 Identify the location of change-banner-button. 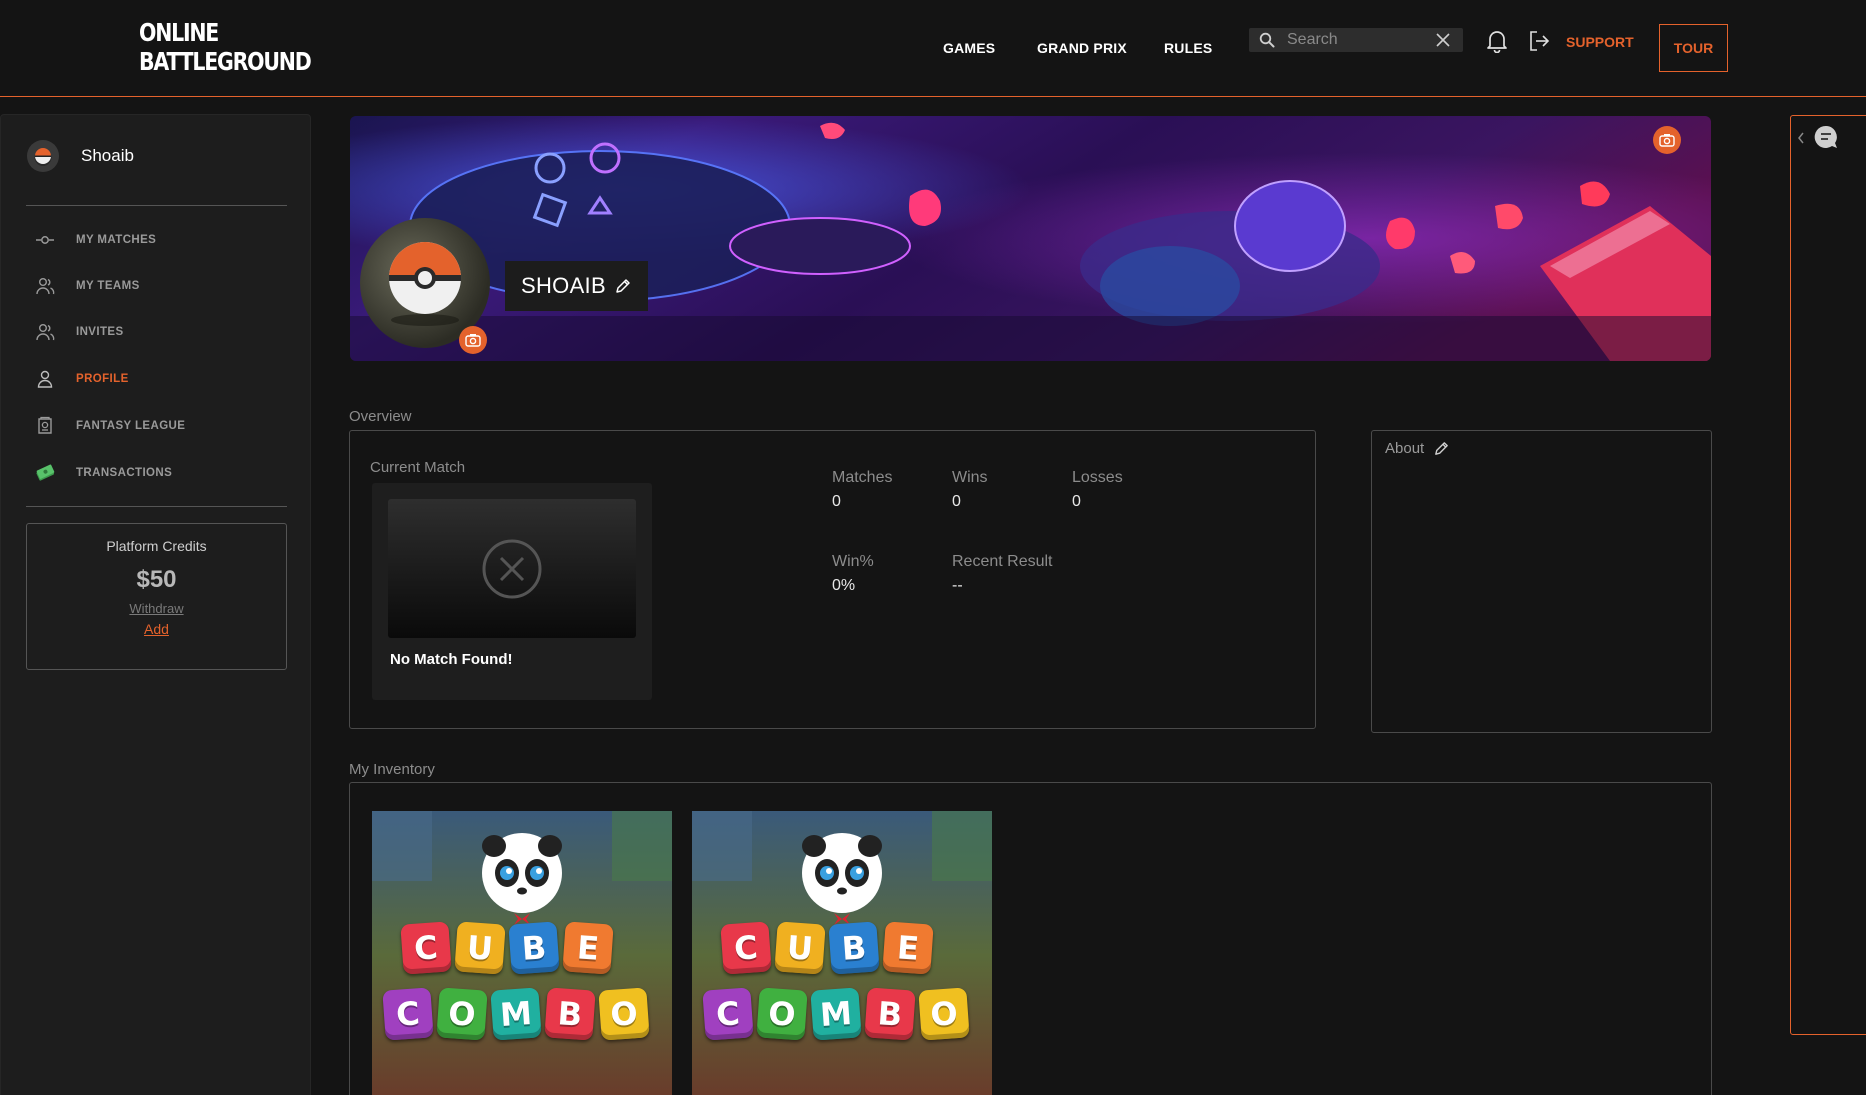
(1667, 140).